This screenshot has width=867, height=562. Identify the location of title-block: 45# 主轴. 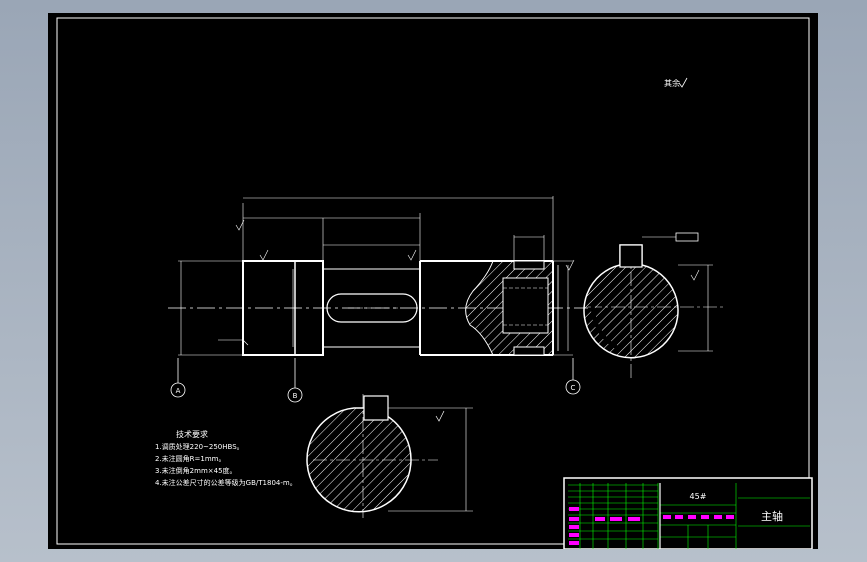
(688, 513).